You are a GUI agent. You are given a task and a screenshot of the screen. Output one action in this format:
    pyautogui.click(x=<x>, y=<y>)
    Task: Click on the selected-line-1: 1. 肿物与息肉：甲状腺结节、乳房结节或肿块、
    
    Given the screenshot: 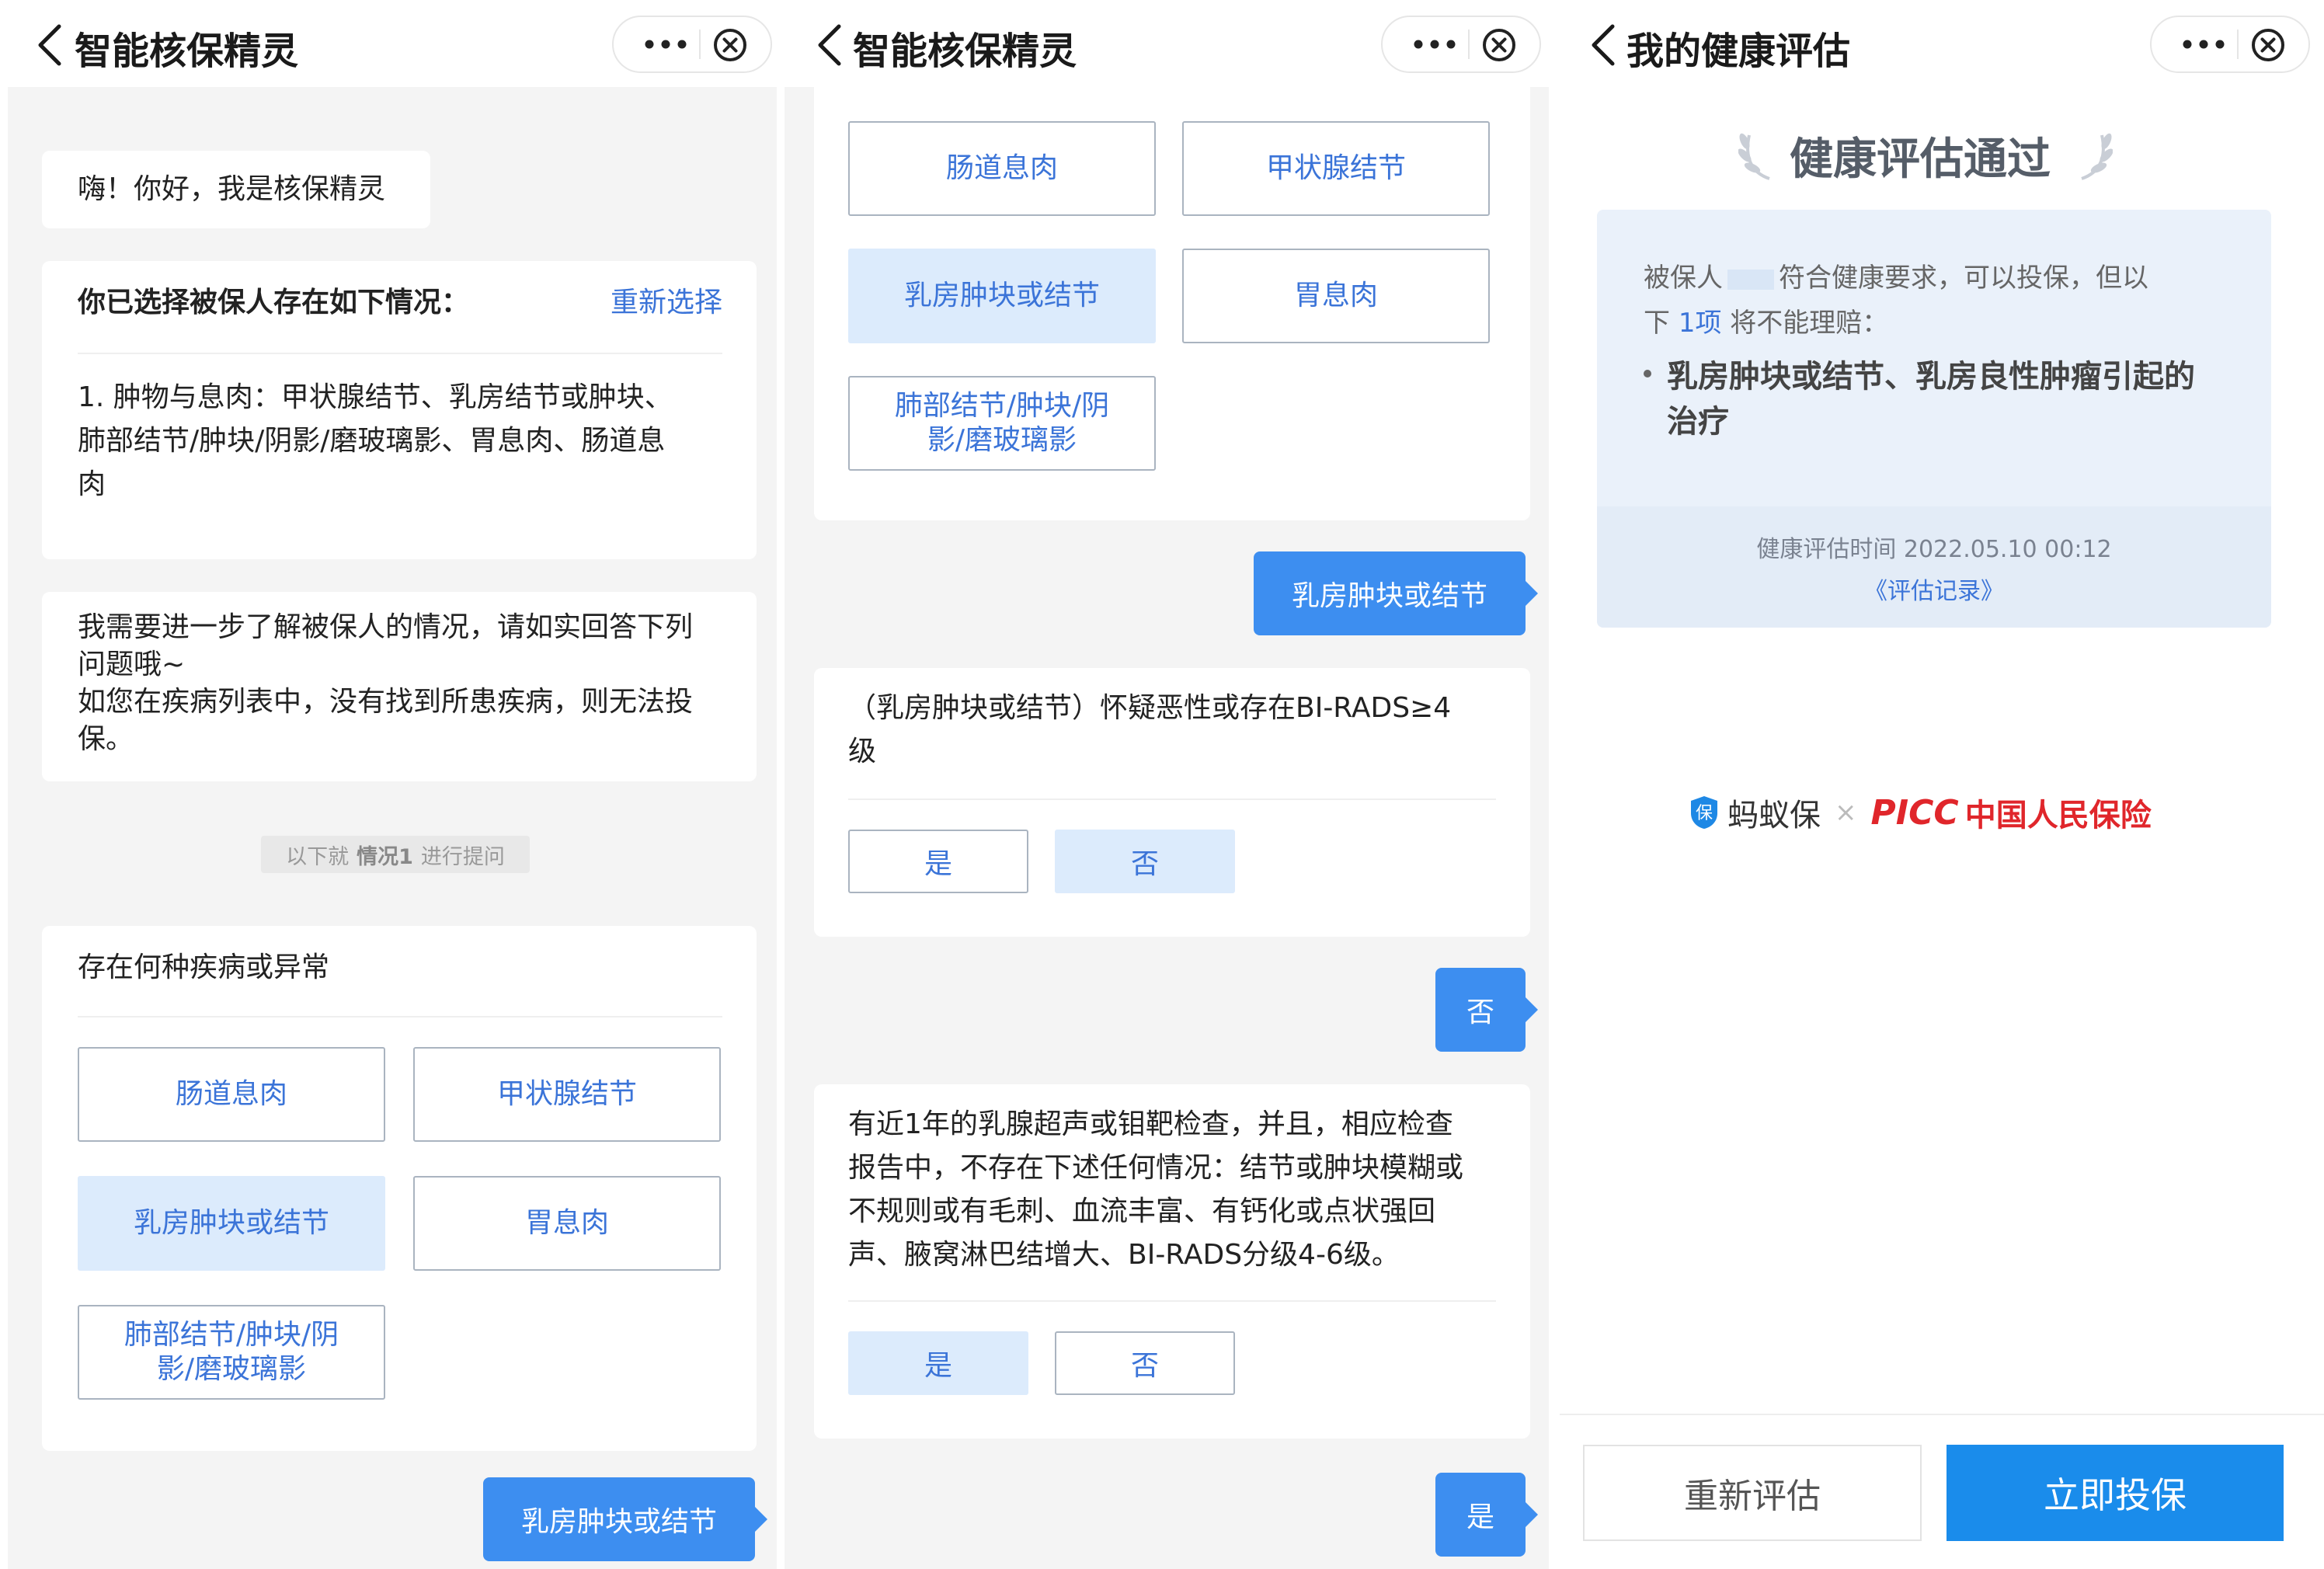 What is the action you would take?
    pyautogui.click(x=375, y=397)
    